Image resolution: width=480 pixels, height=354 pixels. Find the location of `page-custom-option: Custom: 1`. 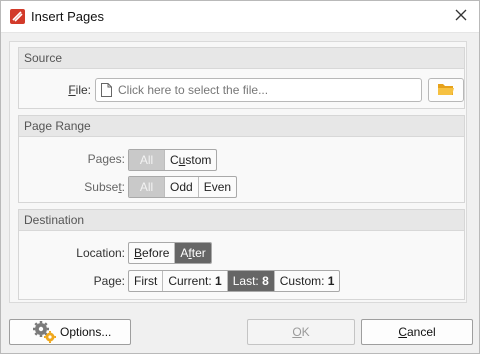

page-custom-option: Custom: 1 is located at coordinates (307, 281).